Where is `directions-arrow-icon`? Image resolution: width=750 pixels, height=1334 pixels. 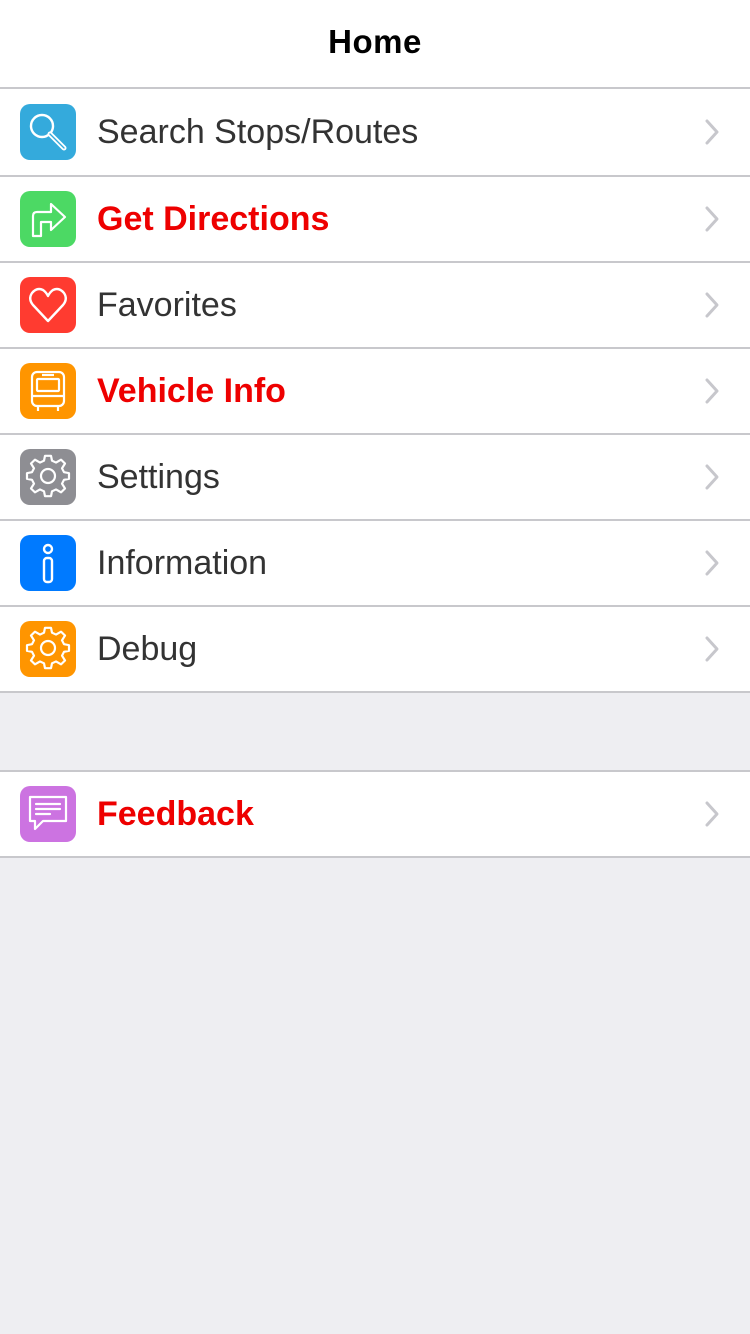
directions-arrow-icon is located at coordinates (48, 219).